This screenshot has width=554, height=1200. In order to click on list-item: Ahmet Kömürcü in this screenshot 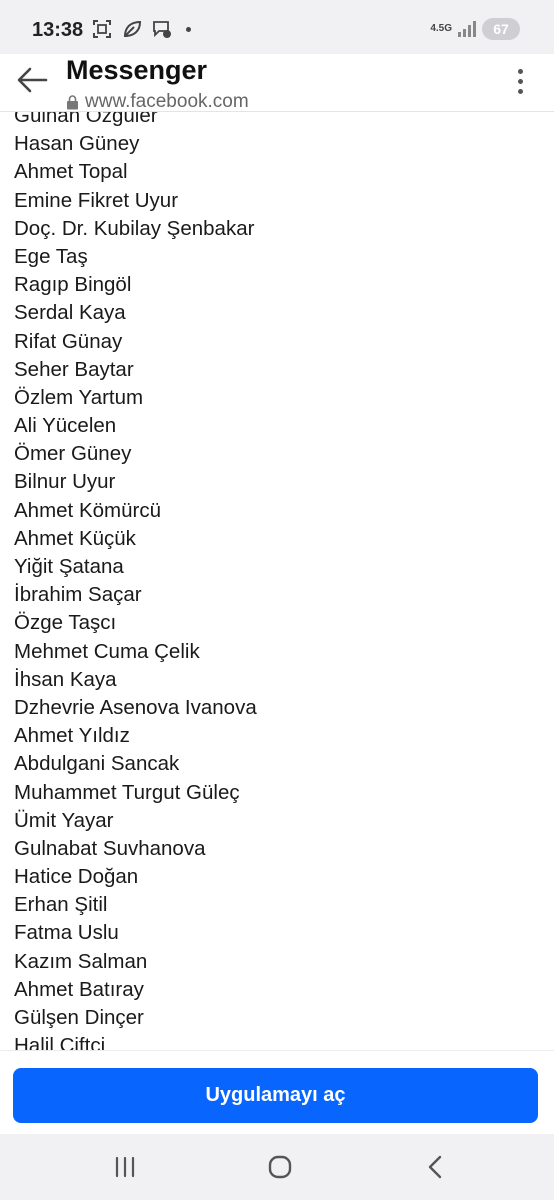, I will do `click(87, 510)`.